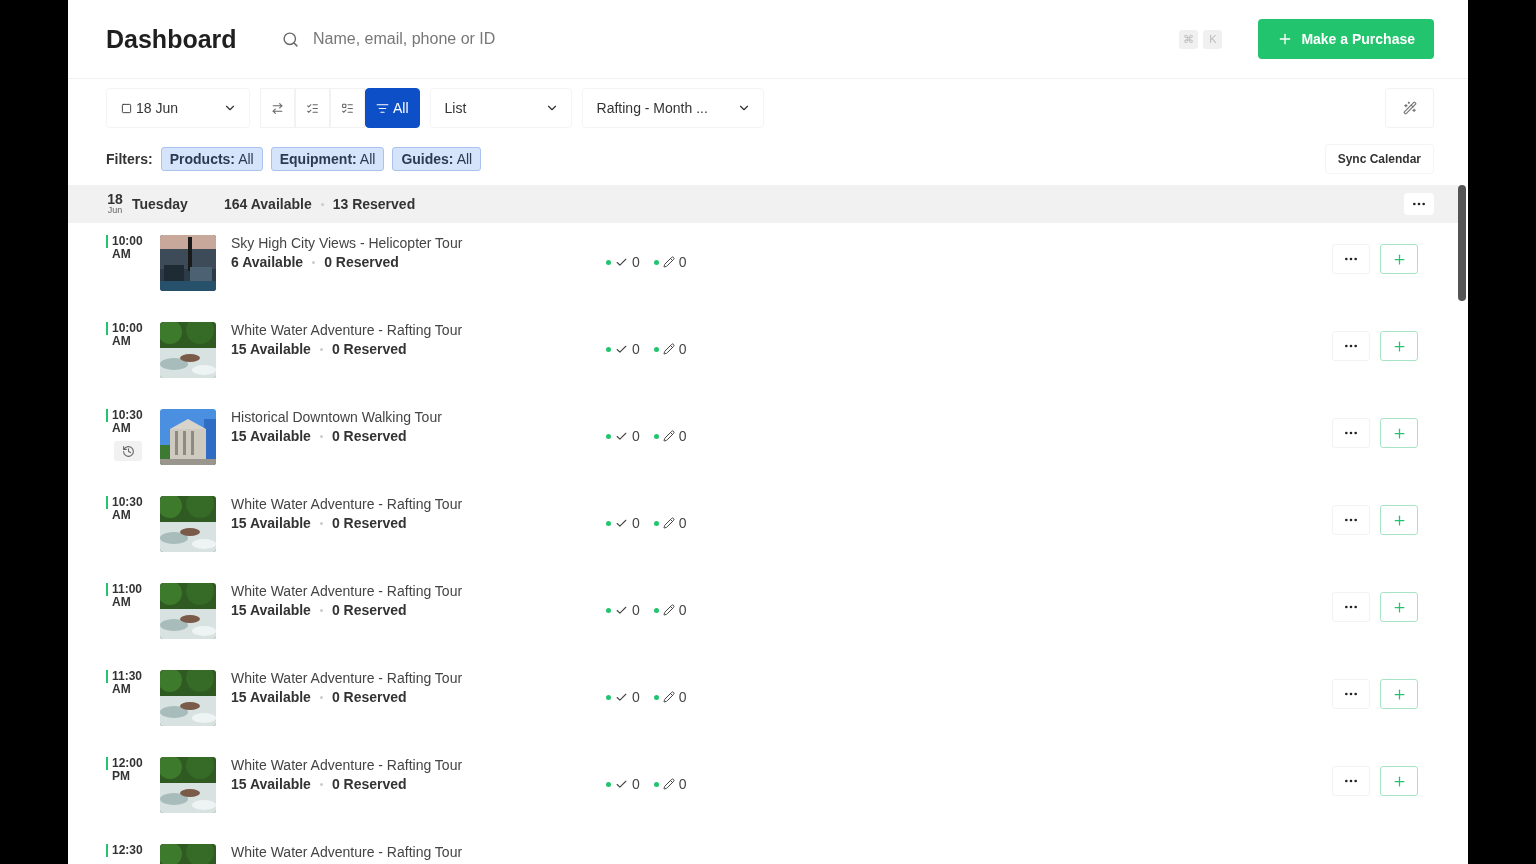 This screenshot has height=864, width=1536. Describe the element at coordinates (374, 204) in the screenshot. I see `reserved-count: 13 Reserved` at that location.